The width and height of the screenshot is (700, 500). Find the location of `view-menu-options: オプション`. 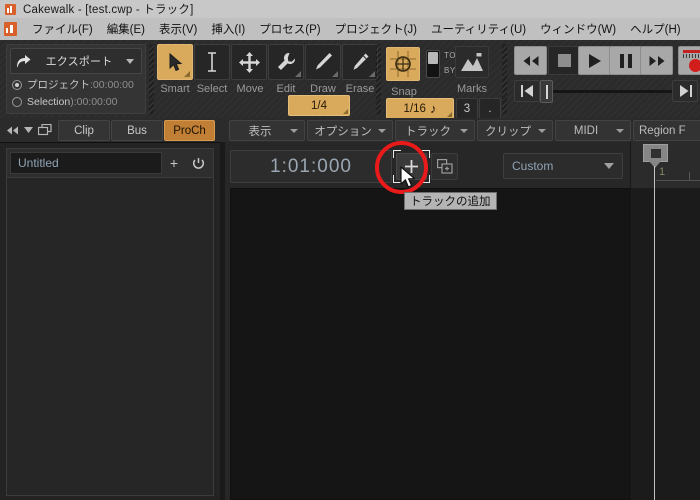

view-menu-options: オプション is located at coordinates (350, 130).